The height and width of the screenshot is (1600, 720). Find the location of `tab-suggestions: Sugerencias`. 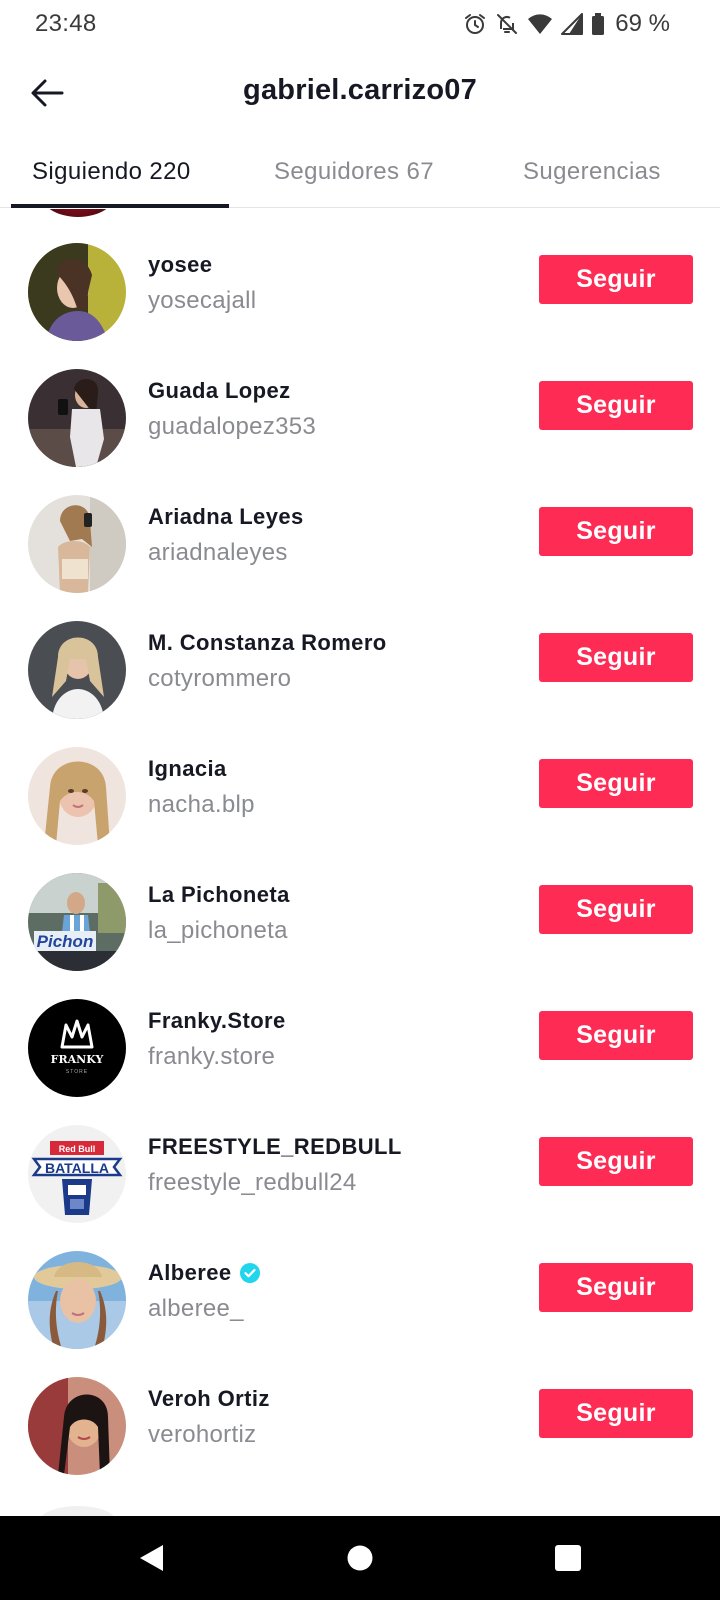

tab-suggestions: Sugerencias is located at coordinates (592, 172).